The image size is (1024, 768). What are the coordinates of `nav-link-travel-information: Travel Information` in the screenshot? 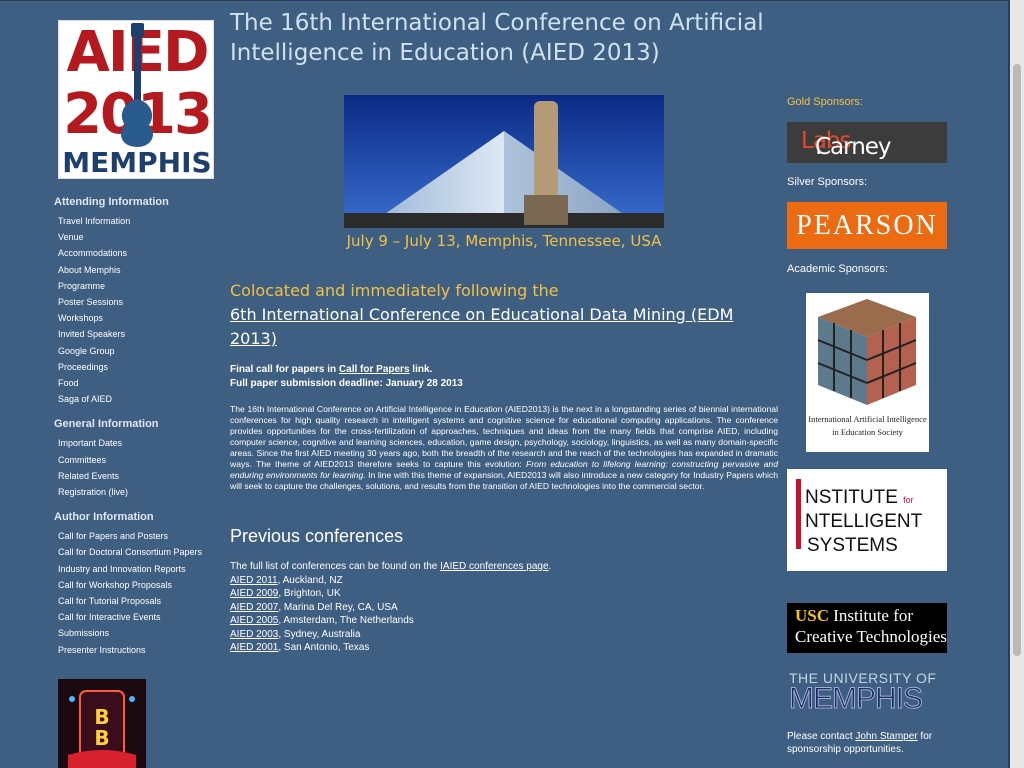 It's located at (141, 221).